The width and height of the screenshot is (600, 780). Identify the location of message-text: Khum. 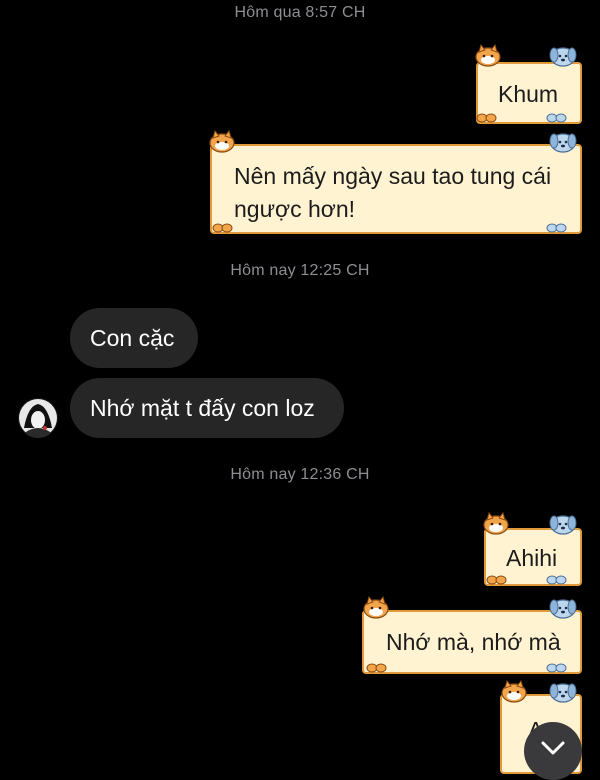
(528, 94).